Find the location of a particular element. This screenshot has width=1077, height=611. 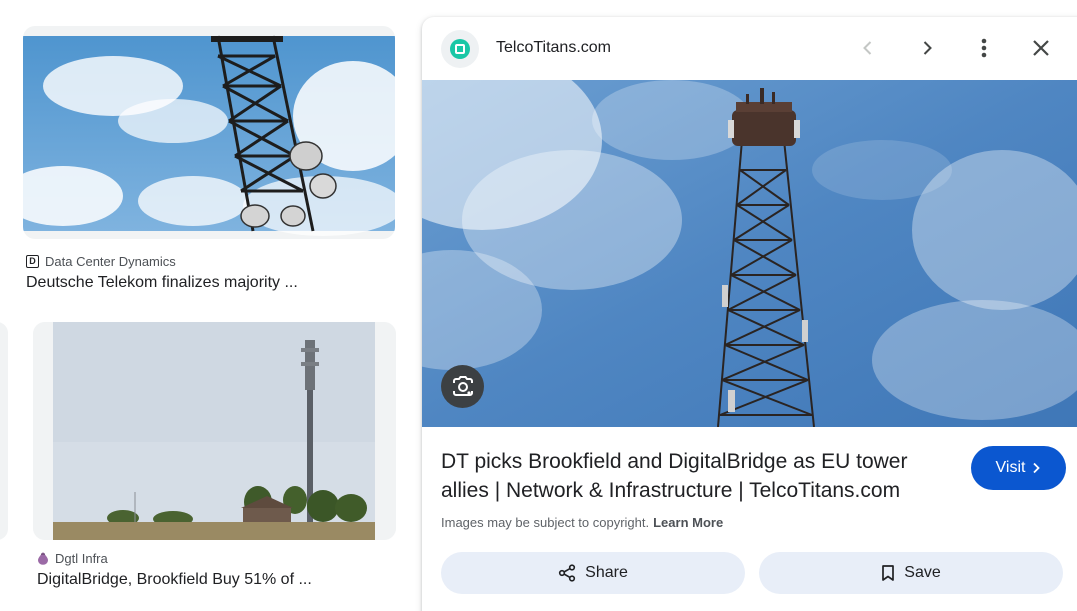

tower-closeup-image is located at coordinates (209, 135).